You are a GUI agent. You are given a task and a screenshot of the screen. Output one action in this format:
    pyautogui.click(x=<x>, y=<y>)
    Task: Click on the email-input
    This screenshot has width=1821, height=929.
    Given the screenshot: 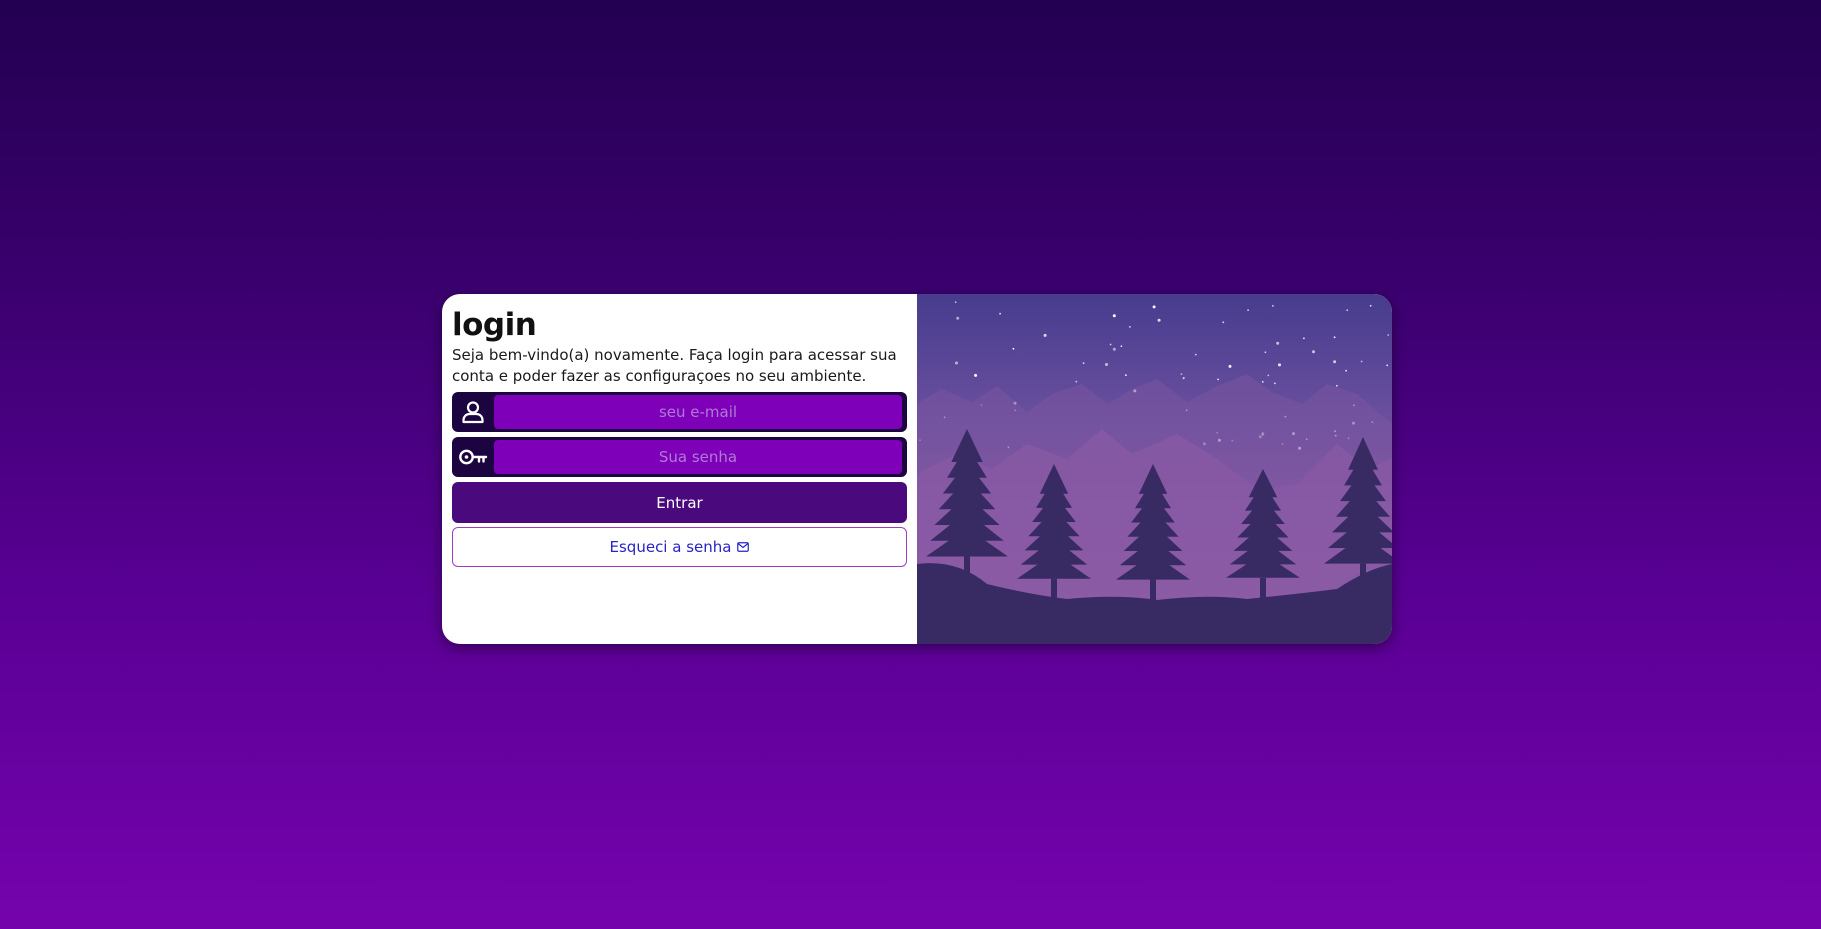 What is the action you would take?
    pyautogui.click(x=698, y=412)
    